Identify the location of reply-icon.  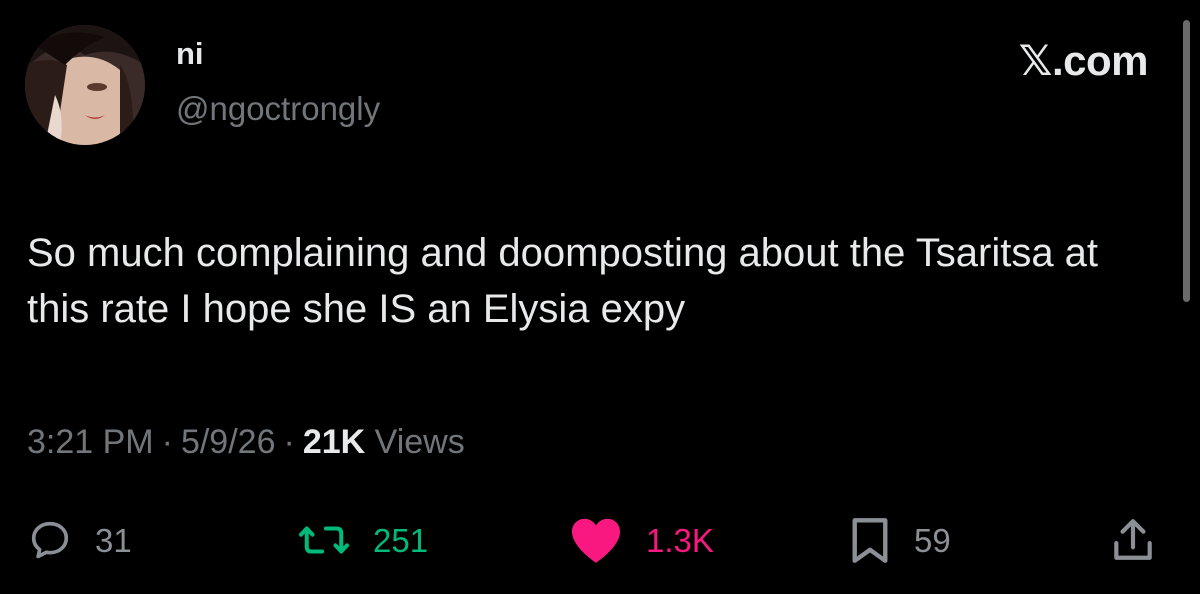
(50, 540).